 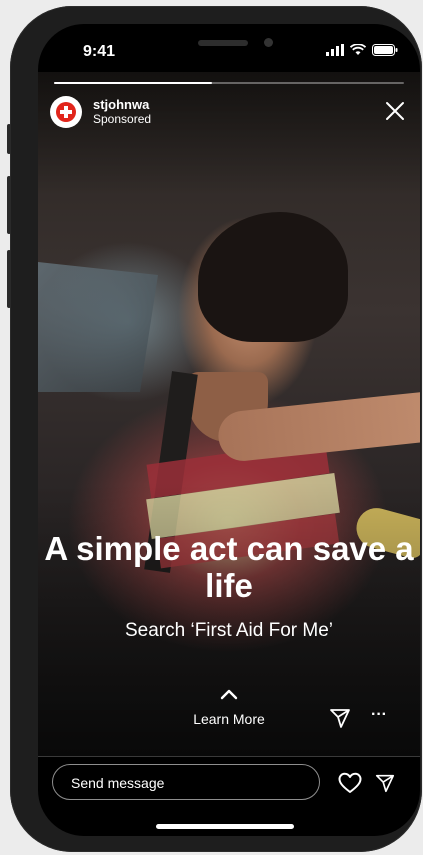 What do you see at coordinates (229, 707) in the screenshot?
I see `learn-more-button: Learn More` at bounding box center [229, 707].